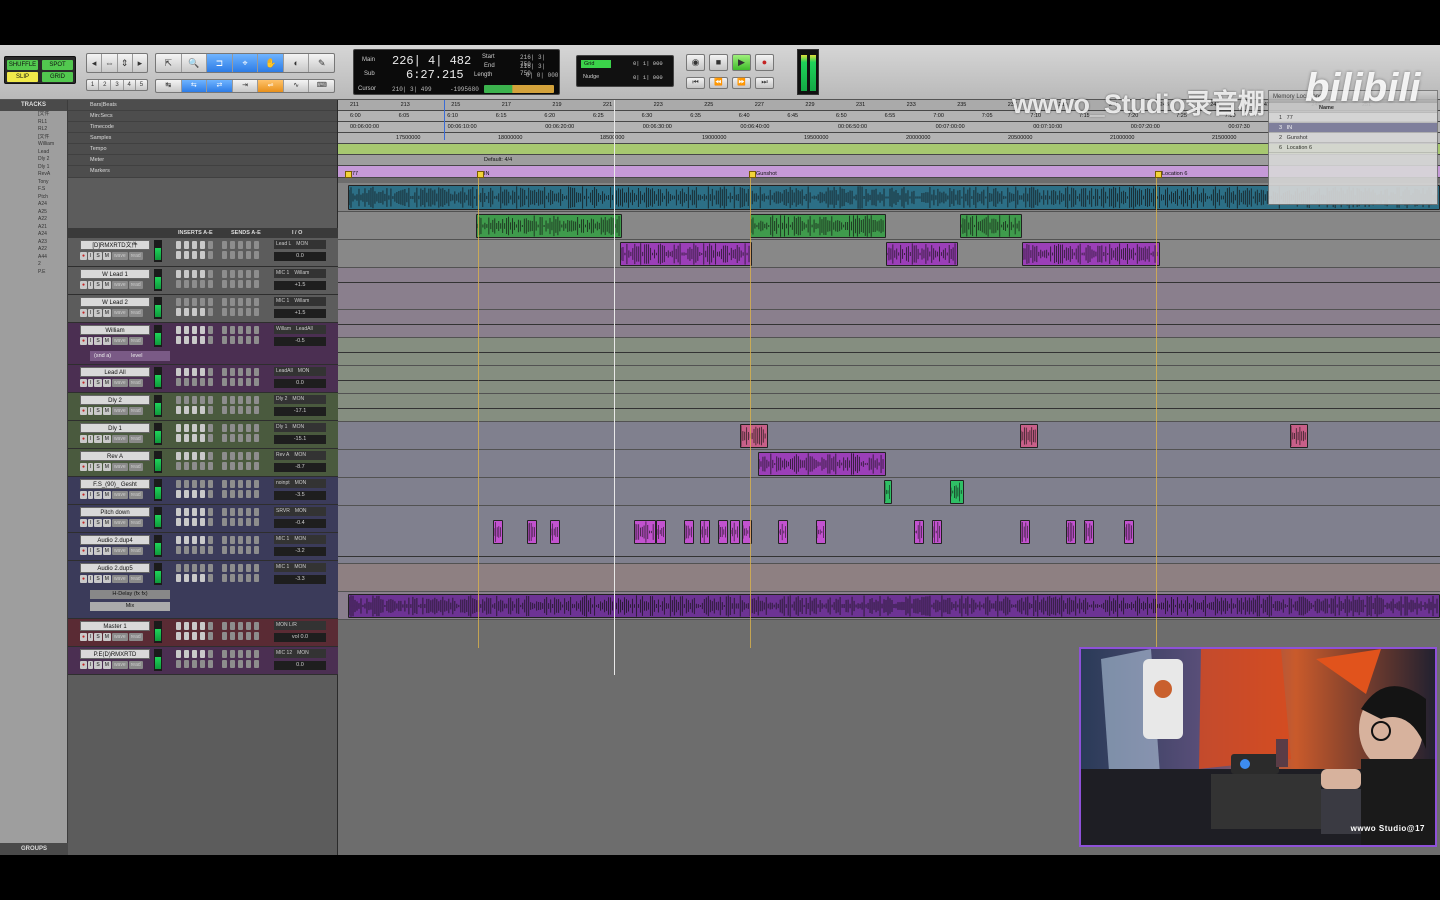 Image resolution: width=1440 pixels, height=900 pixels. I want to click on automation-line, so click(889, 556).